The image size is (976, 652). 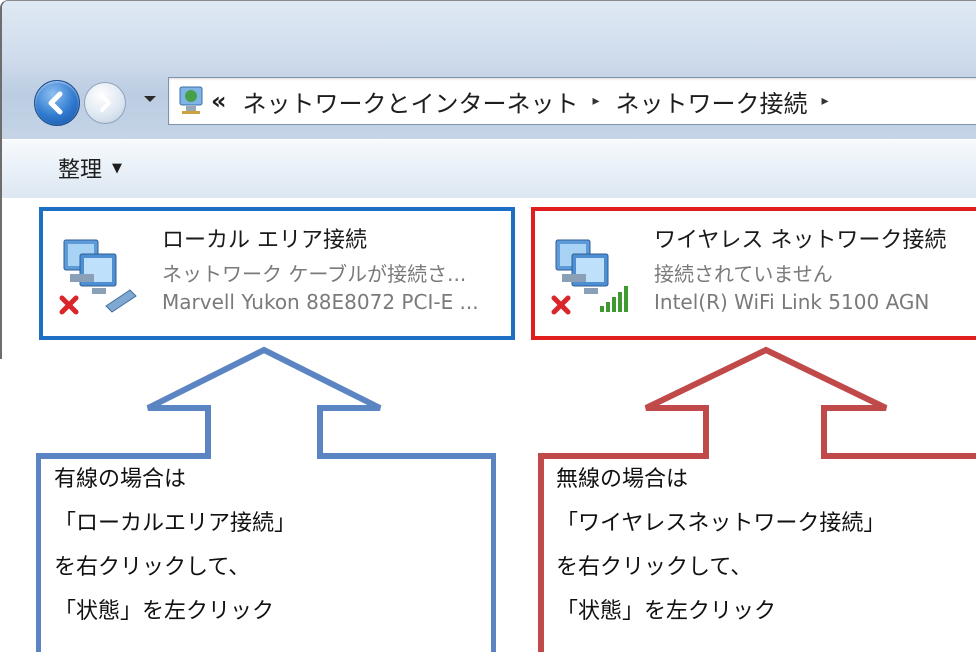 What do you see at coordinates (622, 479) in the screenshot?
I see `callout-line: 無線の場合は` at bounding box center [622, 479].